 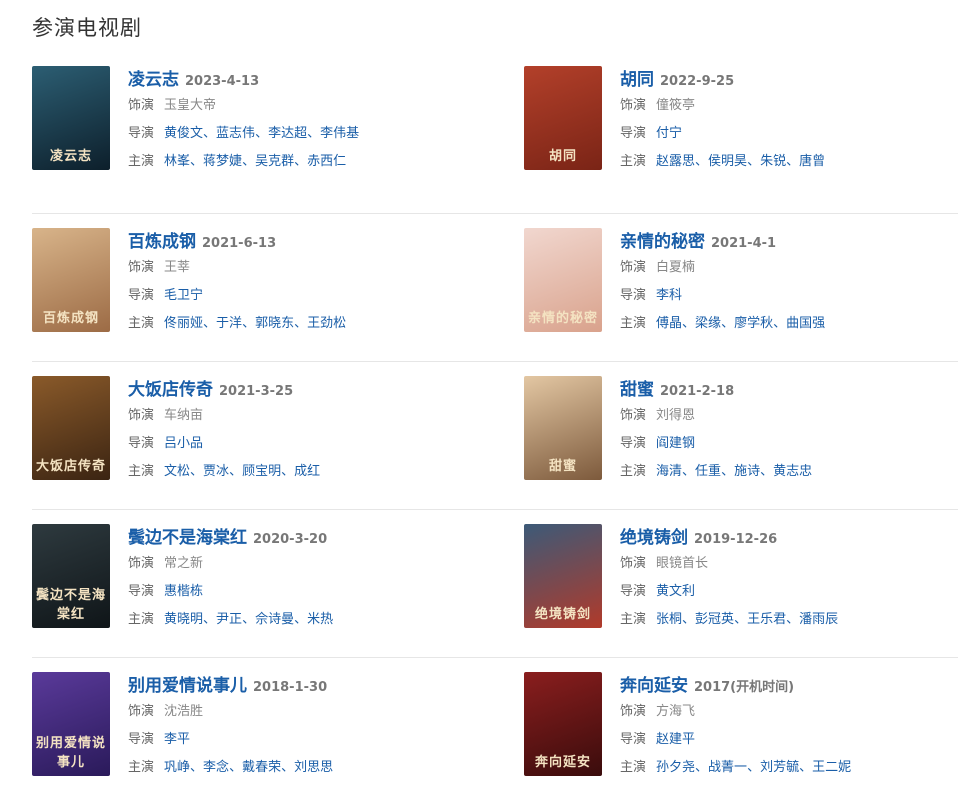 What do you see at coordinates (563, 724) in the screenshot?
I see `poster-image: 奔向延安` at bounding box center [563, 724].